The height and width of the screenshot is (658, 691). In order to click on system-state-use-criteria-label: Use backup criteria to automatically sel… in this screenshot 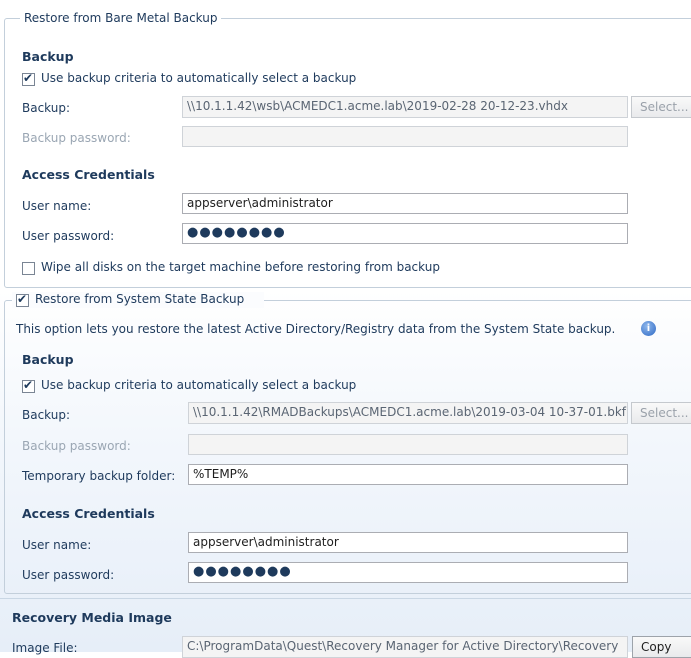, I will do `click(199, 385)`.